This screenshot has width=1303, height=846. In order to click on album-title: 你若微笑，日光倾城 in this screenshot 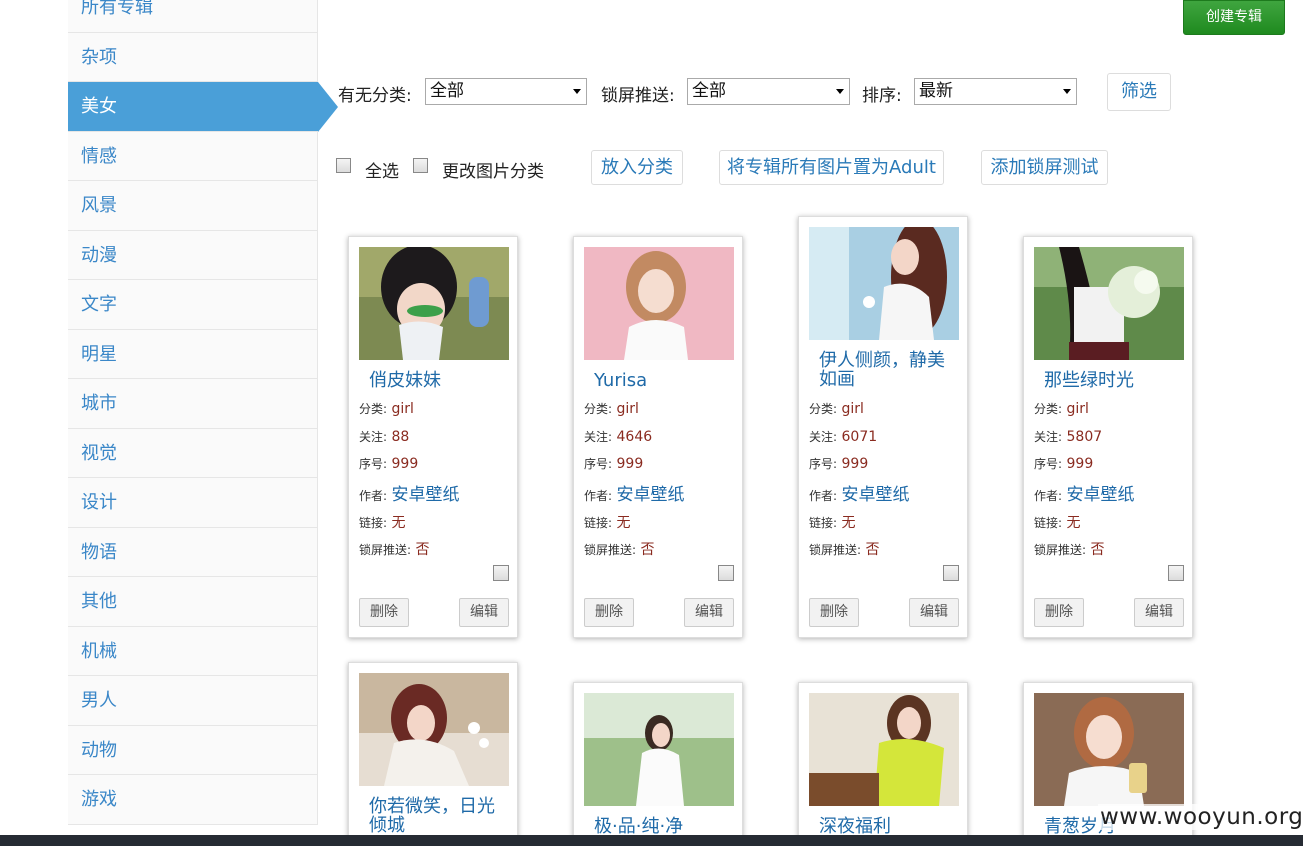, I will do `click(439, 816)`.